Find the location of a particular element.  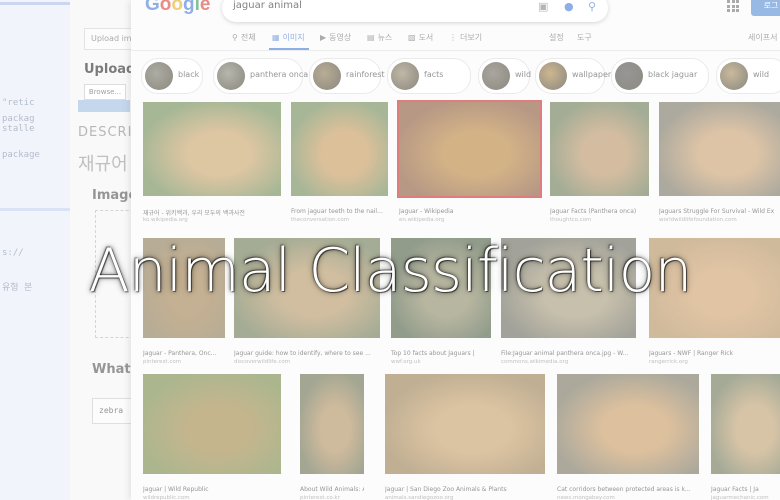

camera-icon: ▣ is located at coordinates (543, 6).